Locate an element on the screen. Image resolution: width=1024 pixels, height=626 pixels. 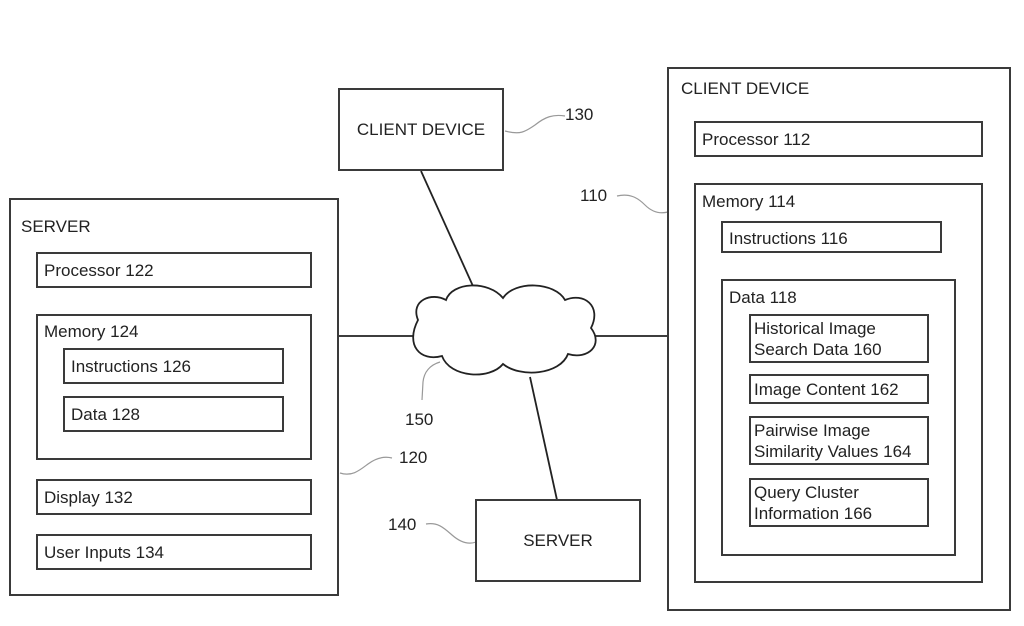
instructions-116: Instructions 116 is located at coordinates (831, 237).